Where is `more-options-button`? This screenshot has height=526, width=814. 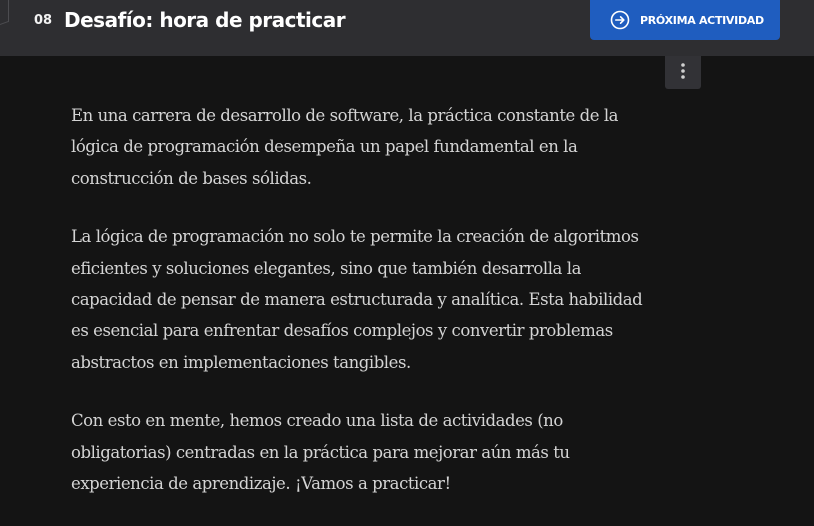
more-options-button is located at coordinates (683, 72).